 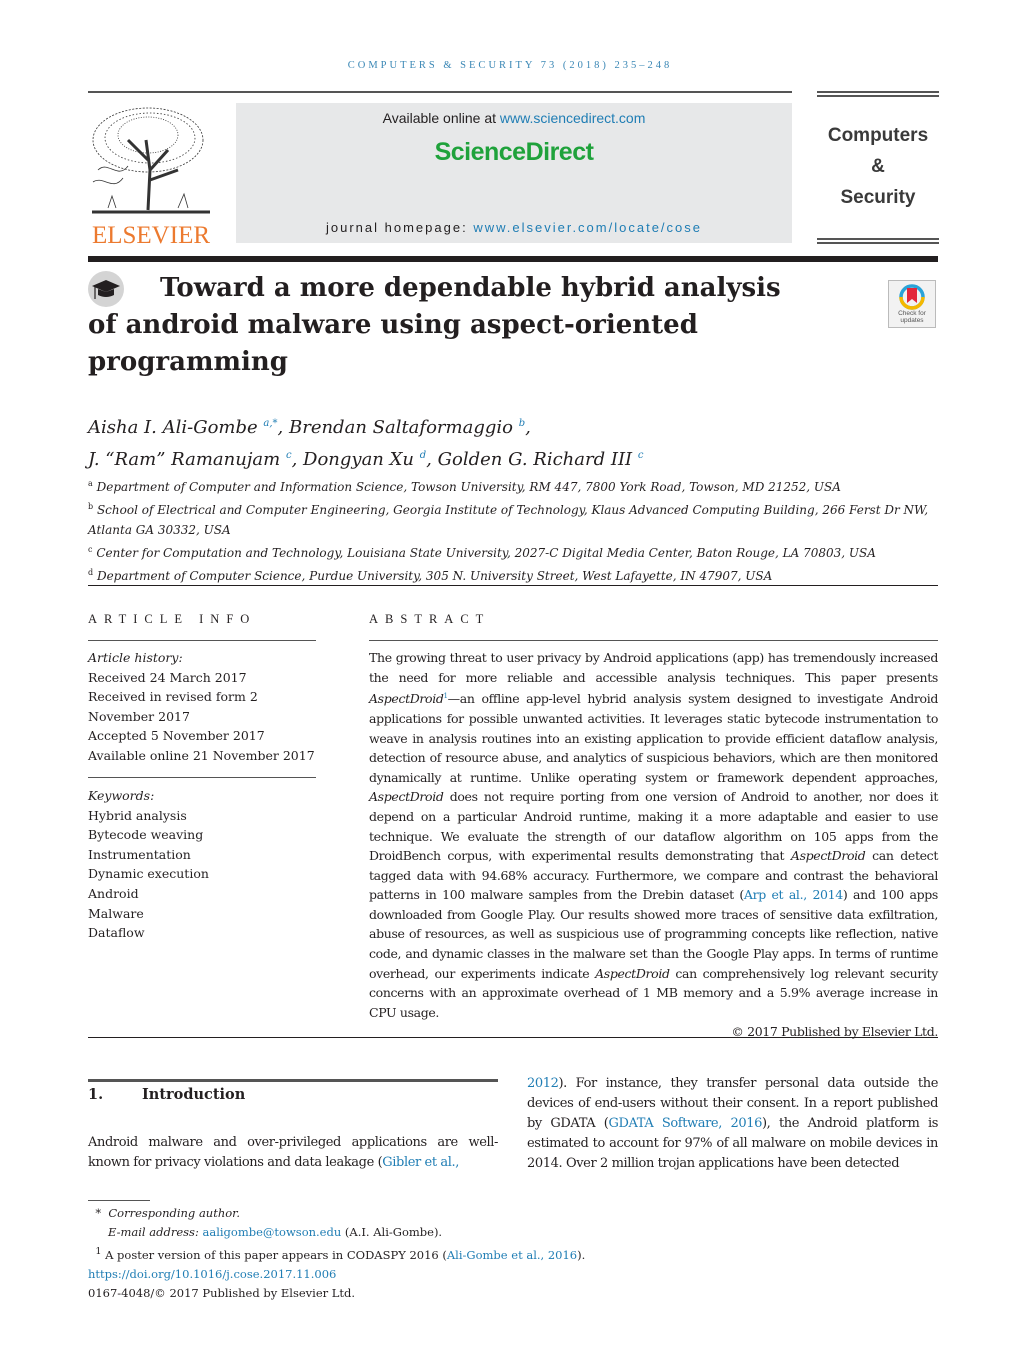 I want to click on system-name: AspectDroid, so click(x=406, y=699).